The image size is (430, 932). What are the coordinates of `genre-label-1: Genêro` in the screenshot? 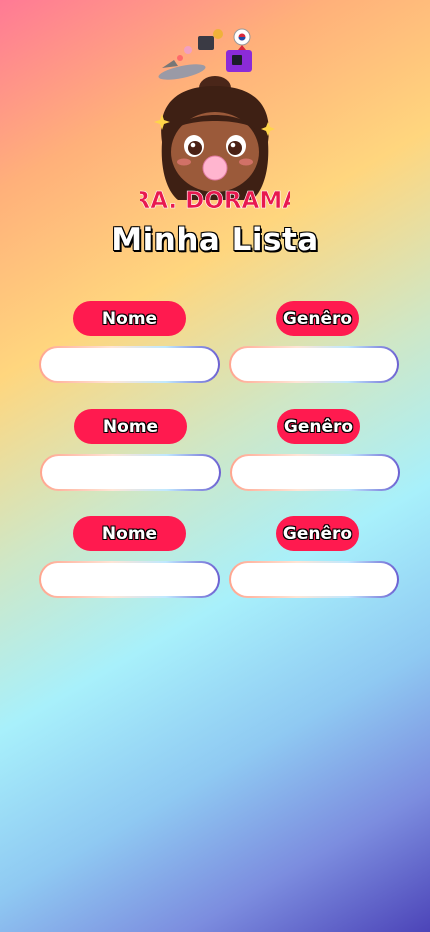 It's located at (317, 318).